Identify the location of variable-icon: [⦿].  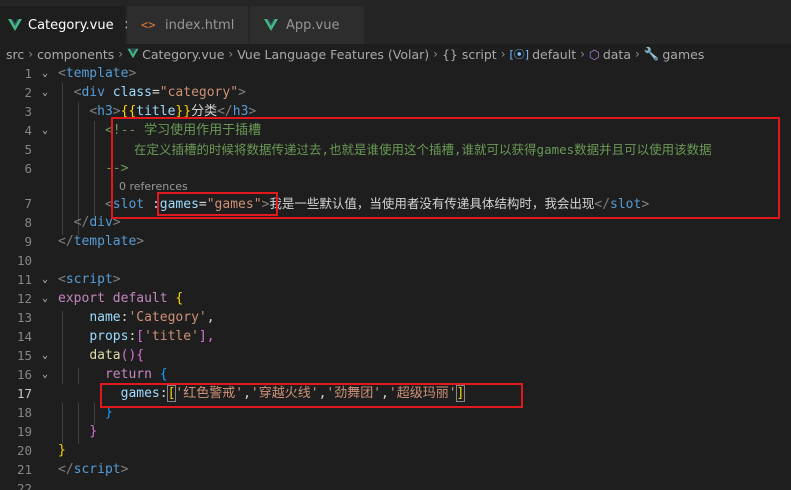
(519, 54).